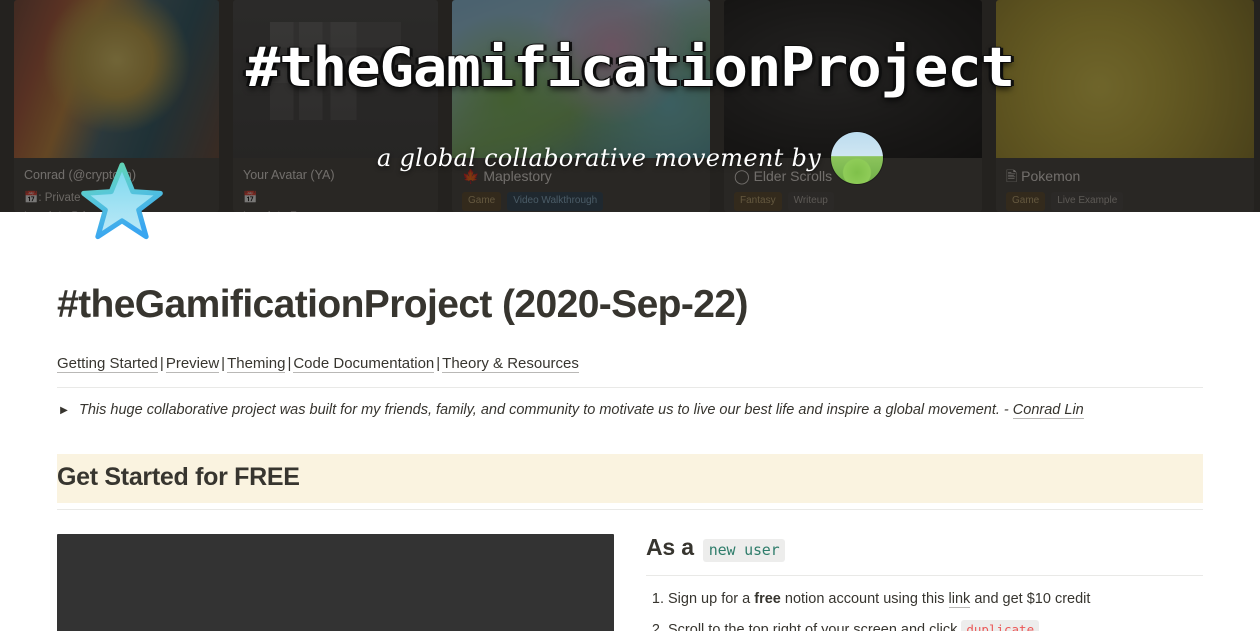 The width and height of the screenshot is (1260, 631). What do you see at coordinates (192, 363) in the screenshot?
I see `nav-link-preview: Preview` at bounding box center [192, 363].